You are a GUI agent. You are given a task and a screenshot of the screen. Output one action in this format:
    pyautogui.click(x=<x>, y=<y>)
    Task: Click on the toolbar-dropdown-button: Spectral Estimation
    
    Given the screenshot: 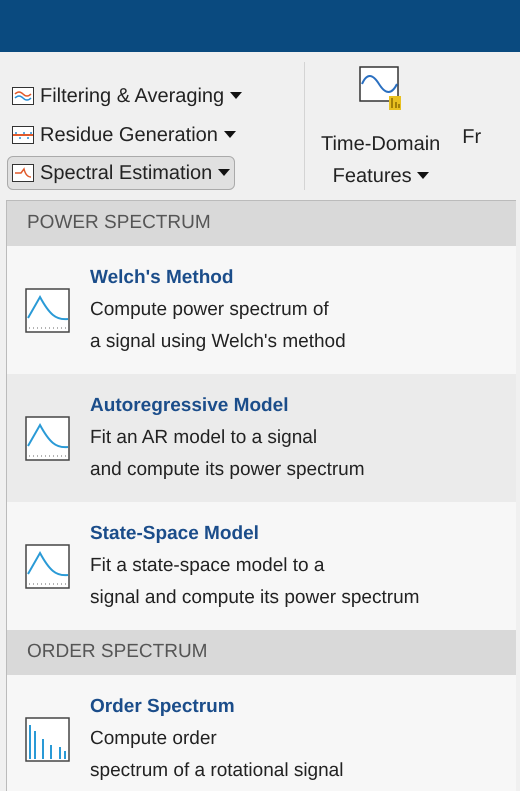 What is the action you would take?
    pyautogui.click(x=121, y=173)
    